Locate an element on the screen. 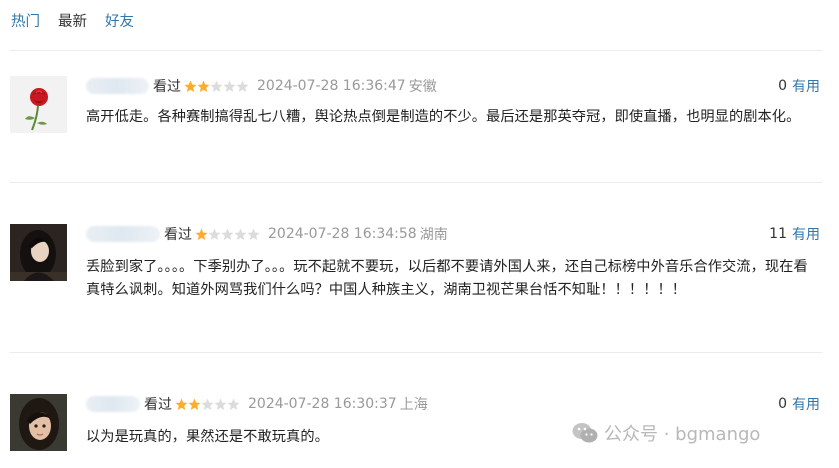 This screenshot has width=839, height=468. tab-latest: 最新 is located at coordinates (72, 20).